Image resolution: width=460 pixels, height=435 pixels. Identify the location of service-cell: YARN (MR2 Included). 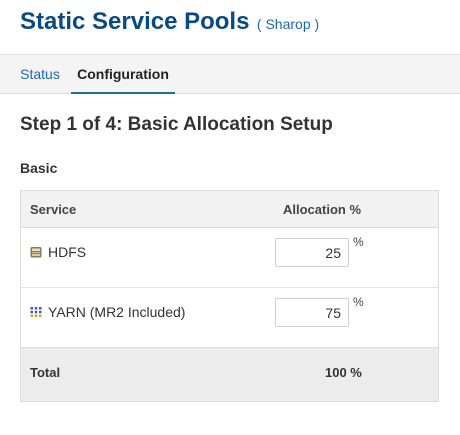
(107, 313).